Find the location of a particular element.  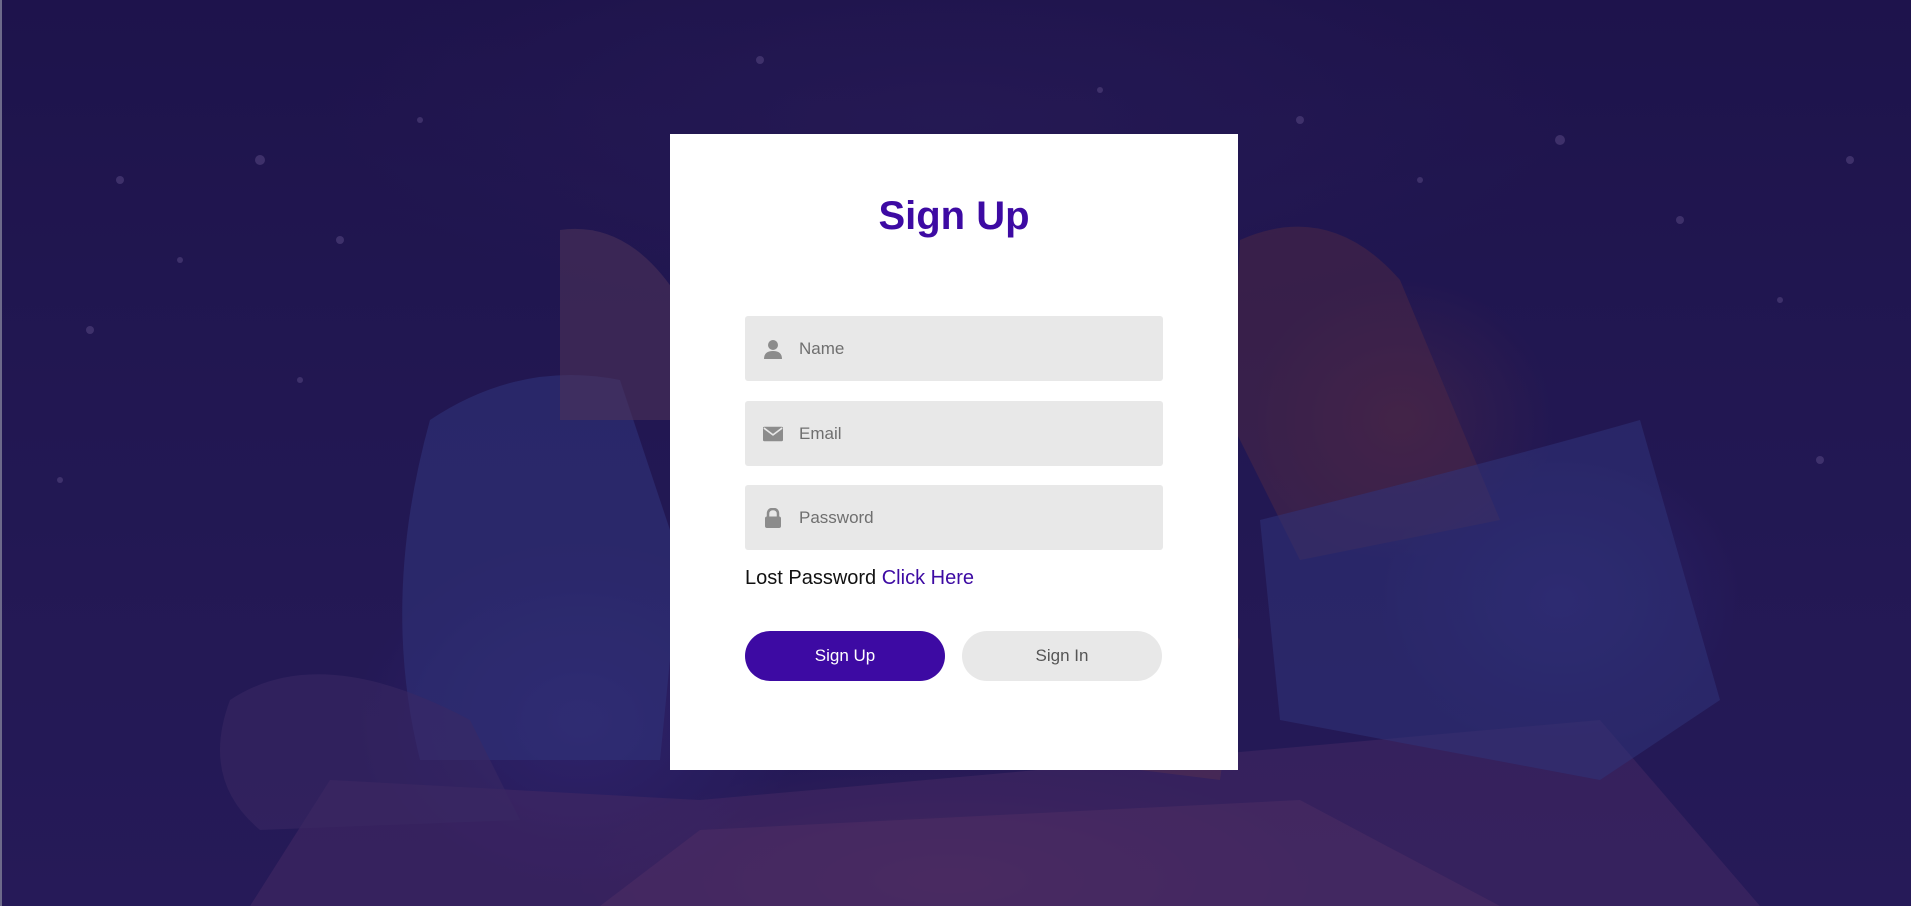

name-field is located at coordinates (954, 348).